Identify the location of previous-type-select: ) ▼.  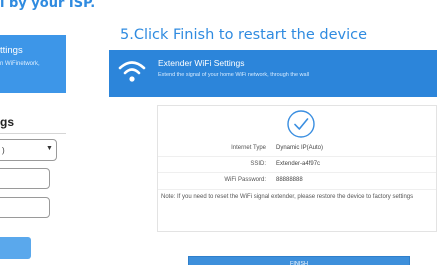
(28, 150).